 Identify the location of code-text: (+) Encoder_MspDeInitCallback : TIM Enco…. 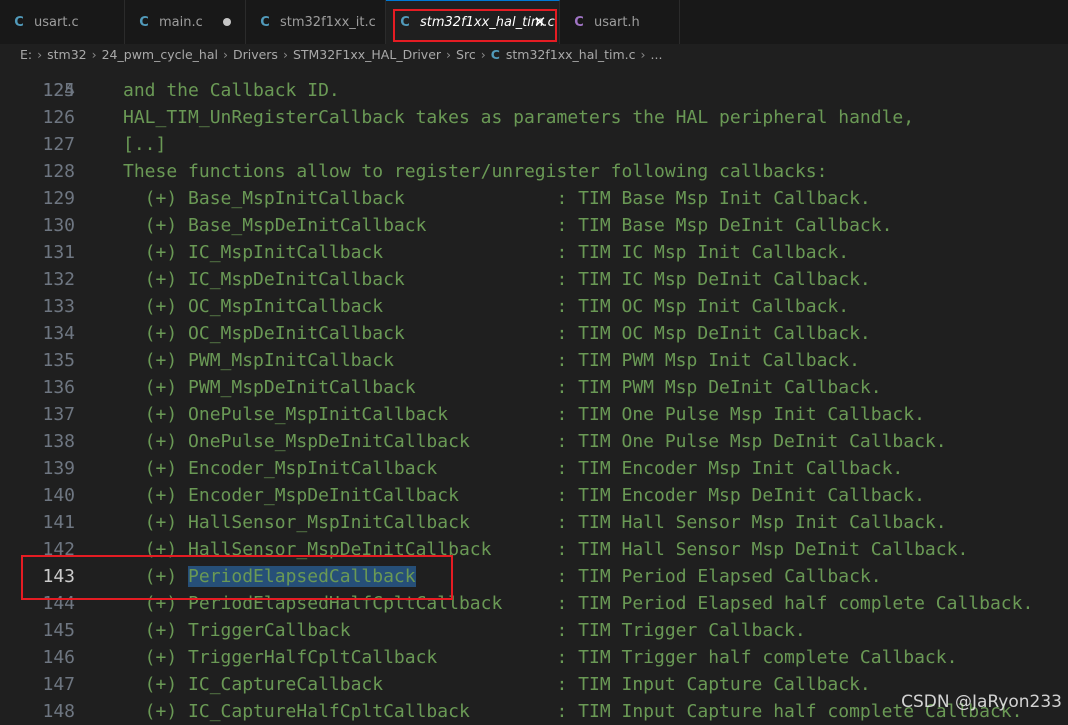
(524, 495).